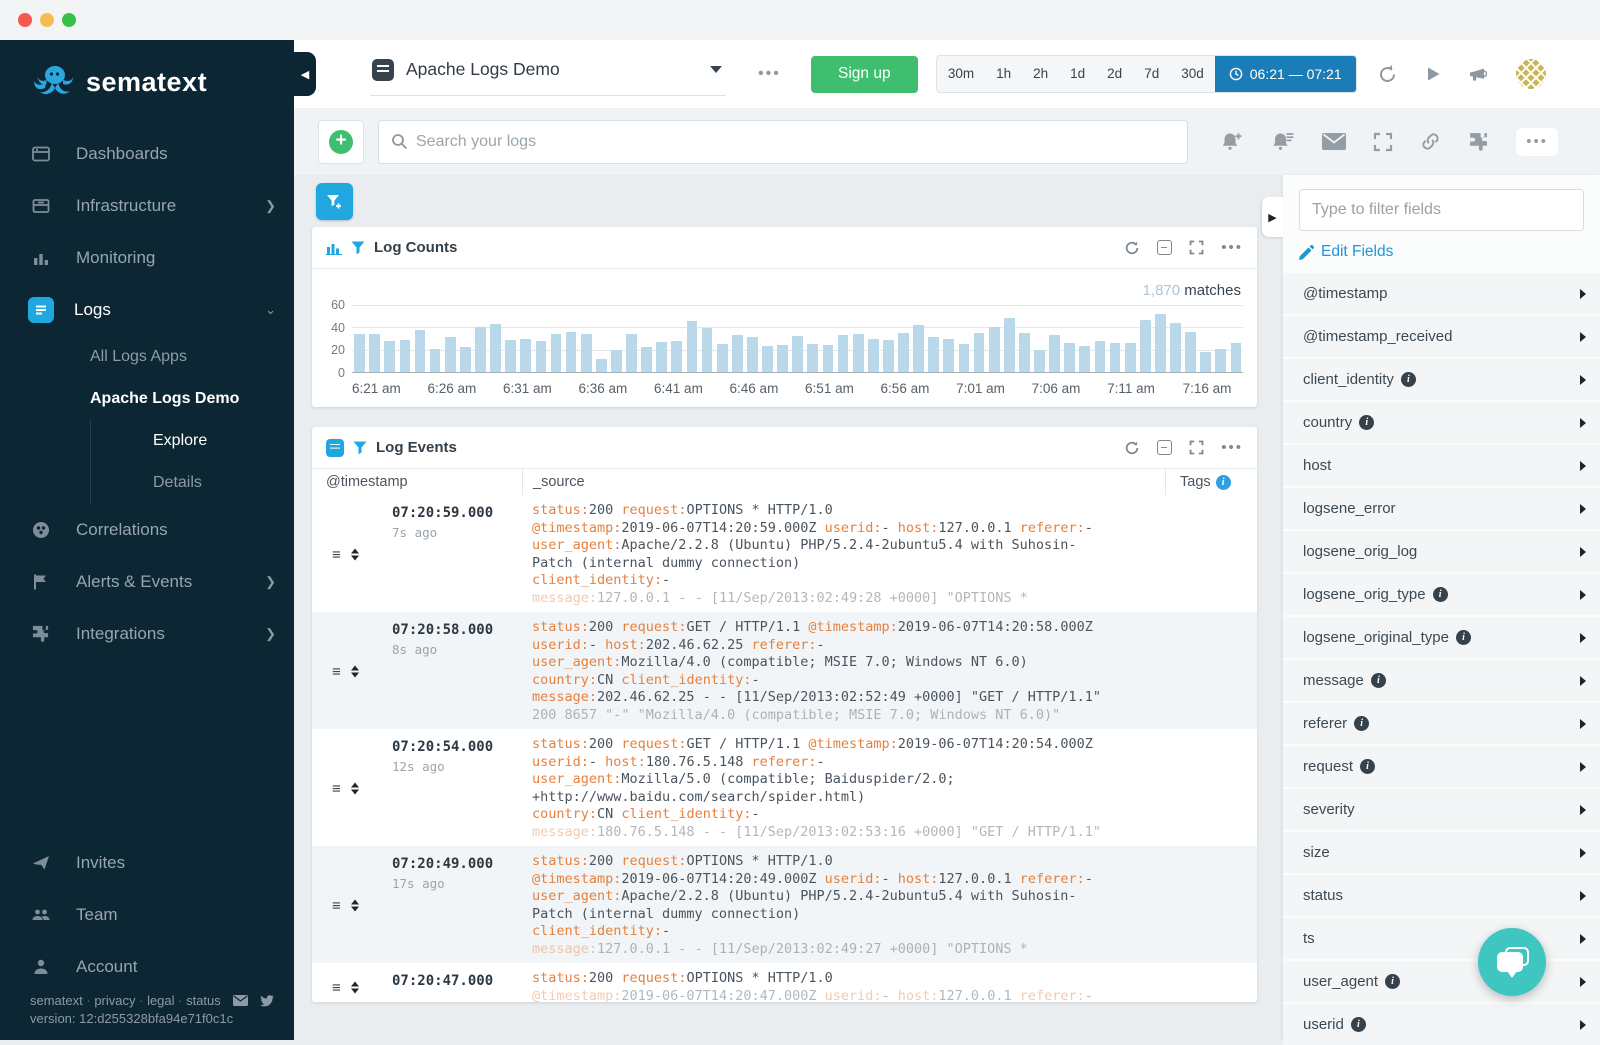 This screenshot has width=1600, height=1045. What do you see at coordinates (1441, 938) in the screenshot?
I see `field-row-ts: ts` at bounding box center [1441, 938].